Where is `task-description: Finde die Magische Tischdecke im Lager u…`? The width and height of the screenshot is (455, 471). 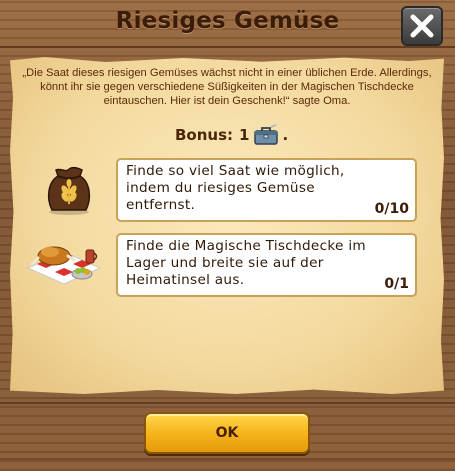 task-description: Finde die Magische Tischdecke im Lager u… is located at coordinates (246, 263).